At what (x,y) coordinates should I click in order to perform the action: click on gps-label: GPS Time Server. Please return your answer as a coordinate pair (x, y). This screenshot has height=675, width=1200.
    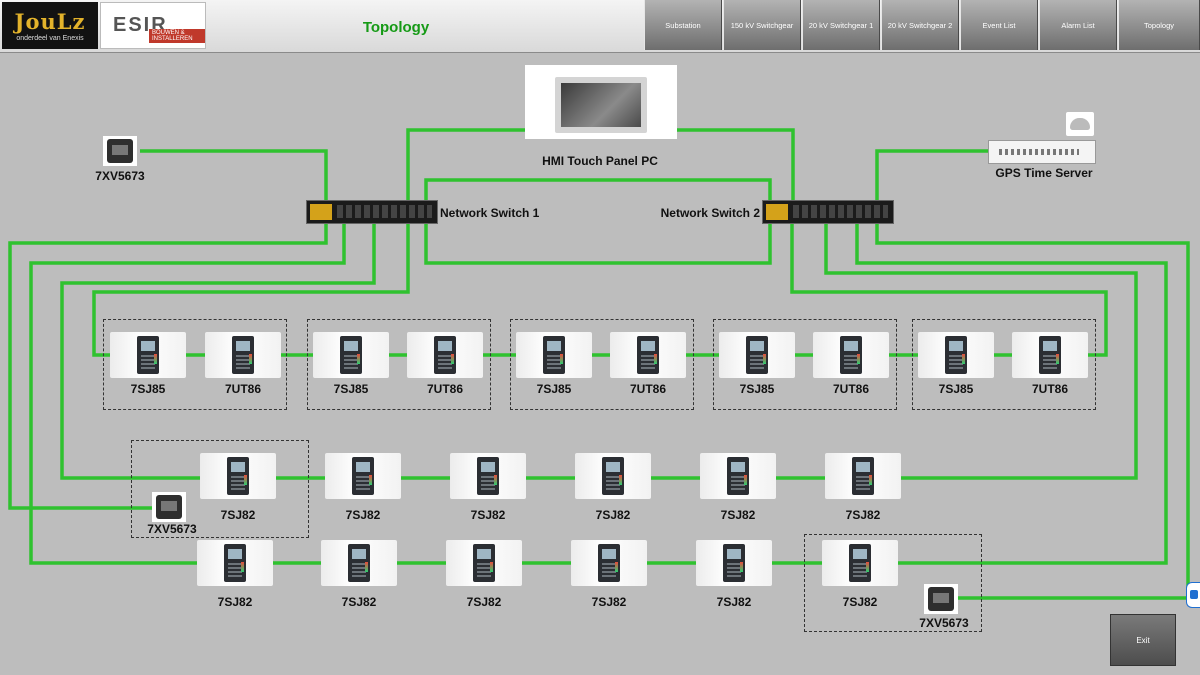
    Looking at the image, I should click on (1044, 173).